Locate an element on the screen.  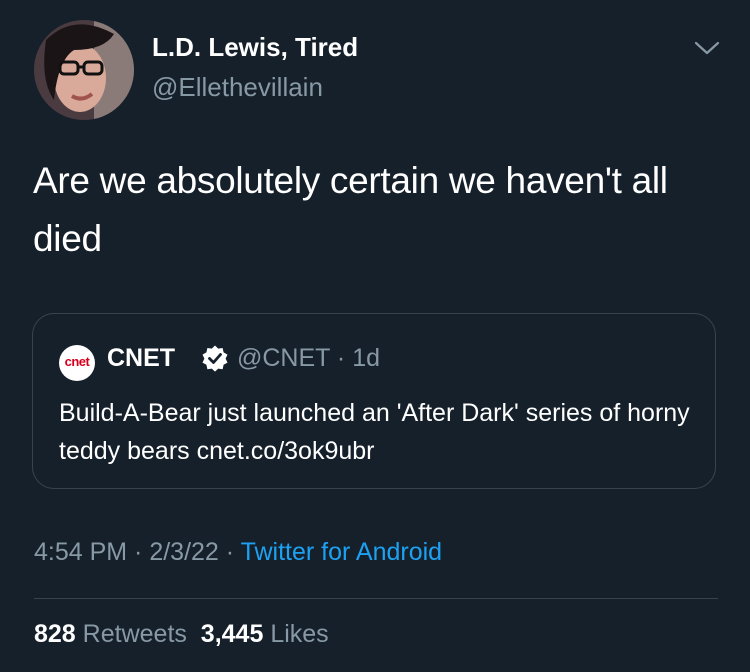
retweets-count: 828 is located at coordinates (55, 634).